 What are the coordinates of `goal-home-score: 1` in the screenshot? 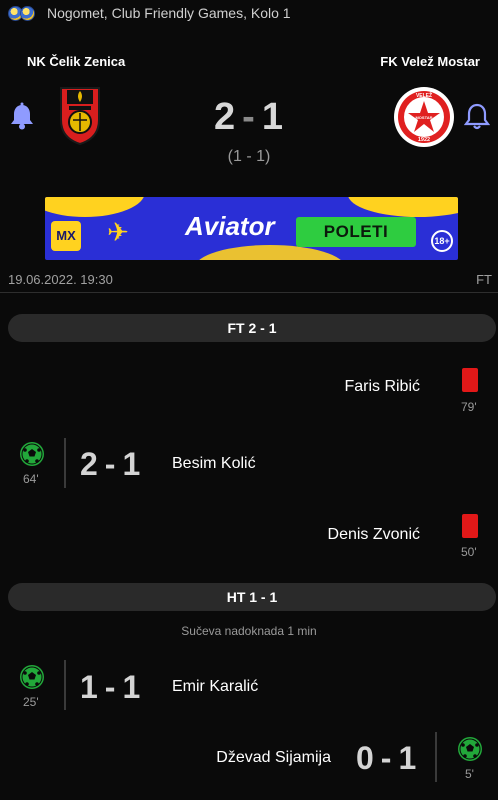 It's located at (89, 687).